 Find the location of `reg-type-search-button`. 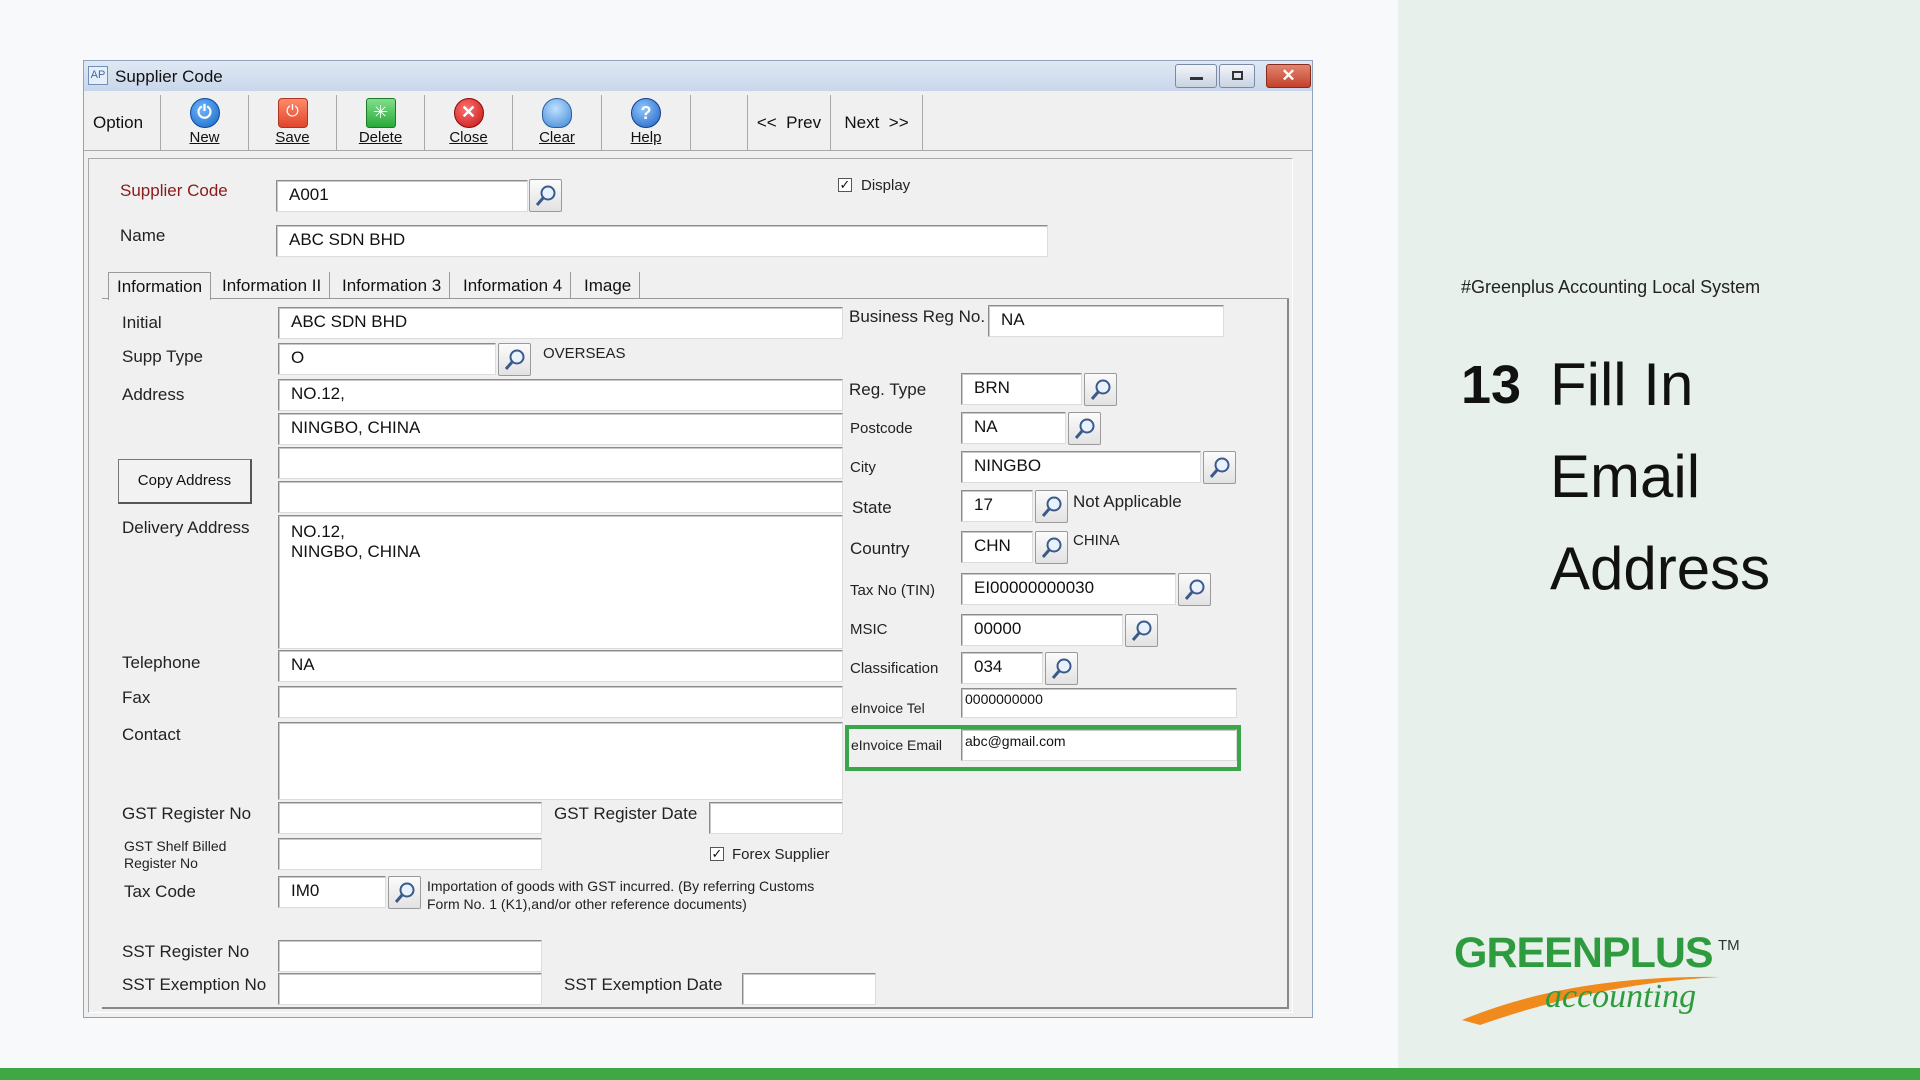

reg-type-search-button is located at coordinates (1100, 389).